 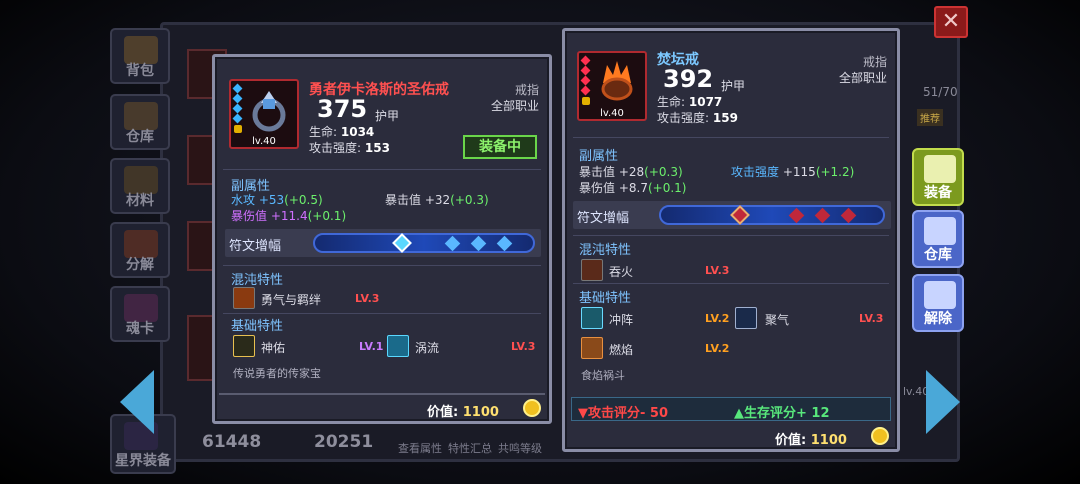 I want to click on warehouse-icon, so click(x=940, y=231).